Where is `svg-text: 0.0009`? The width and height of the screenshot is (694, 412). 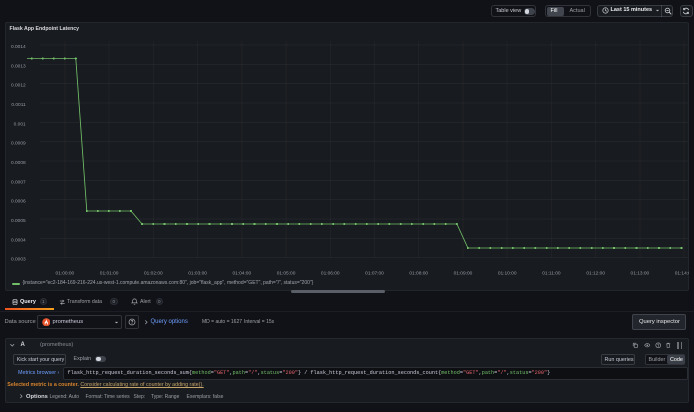 svg-text: 0.0009 is located at coordinates (18, 144).